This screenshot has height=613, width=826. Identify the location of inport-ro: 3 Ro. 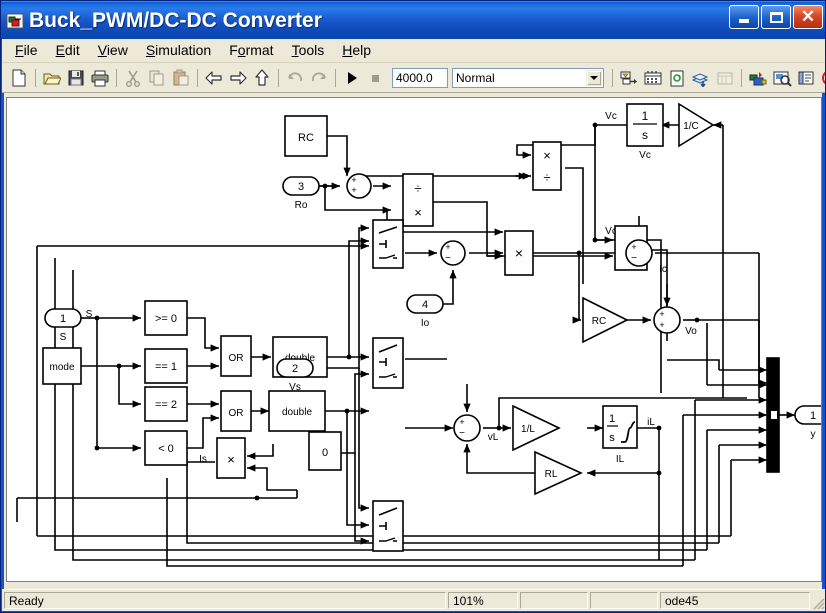
(301, 193).